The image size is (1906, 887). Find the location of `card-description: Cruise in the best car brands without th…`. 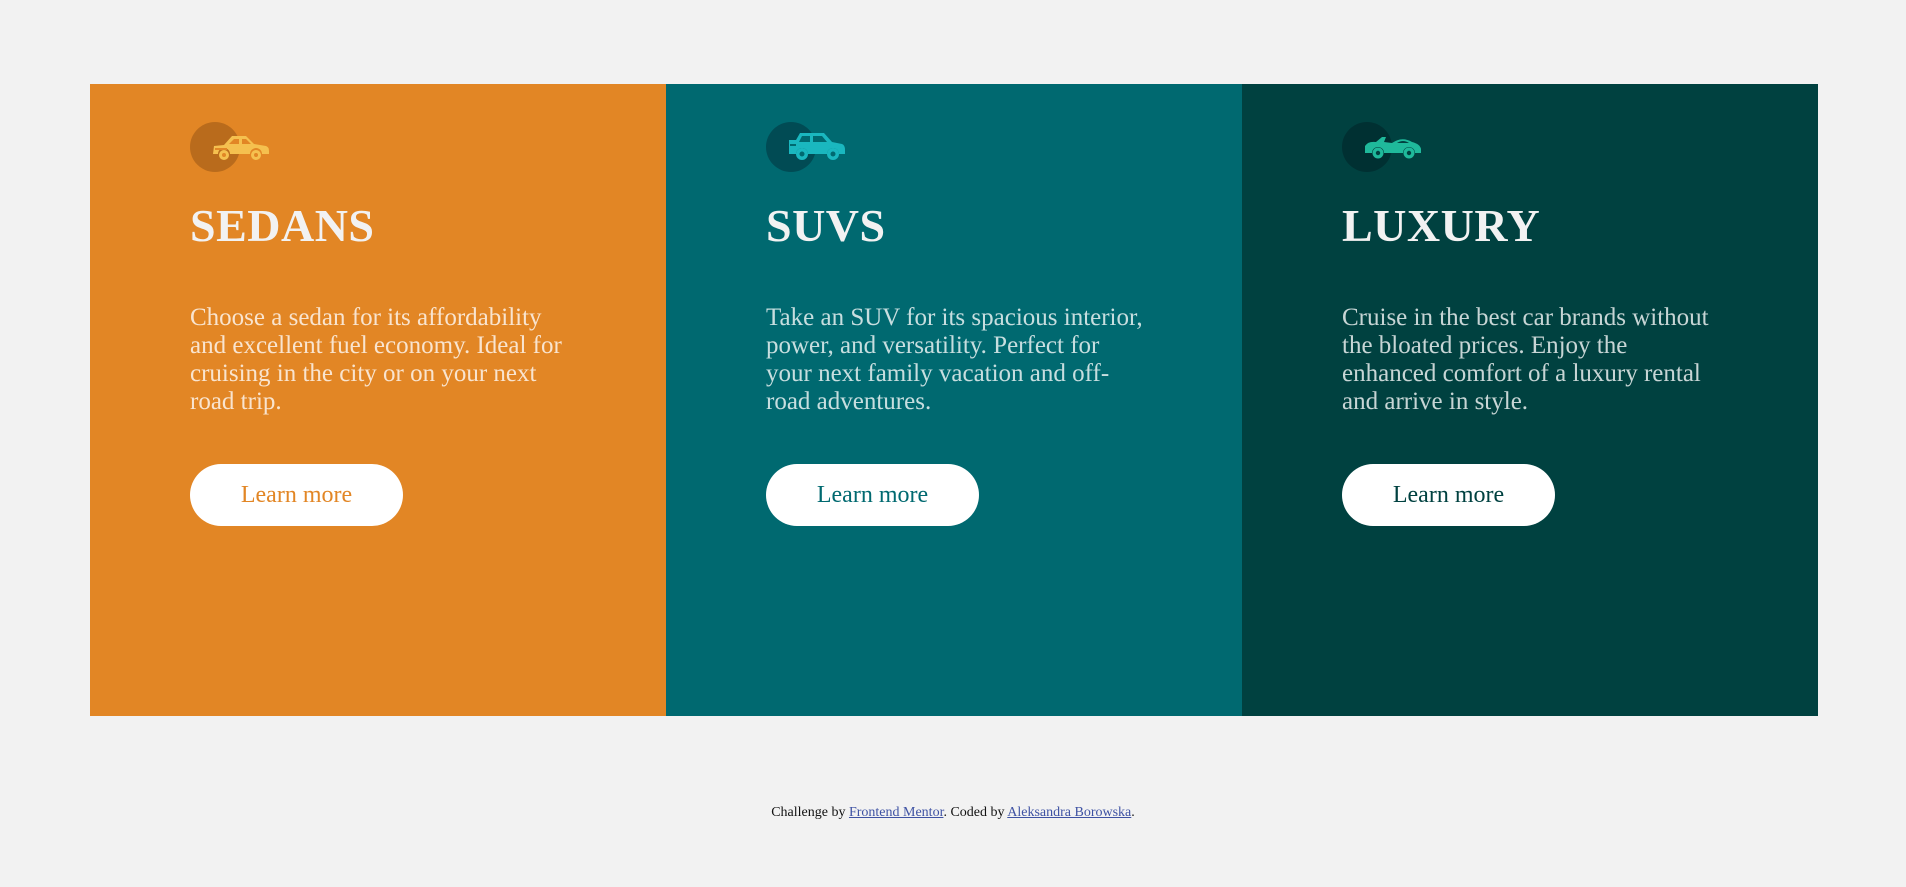

card-description: Cruise in the best car brands without th… is located at coordinates (1525, 359).